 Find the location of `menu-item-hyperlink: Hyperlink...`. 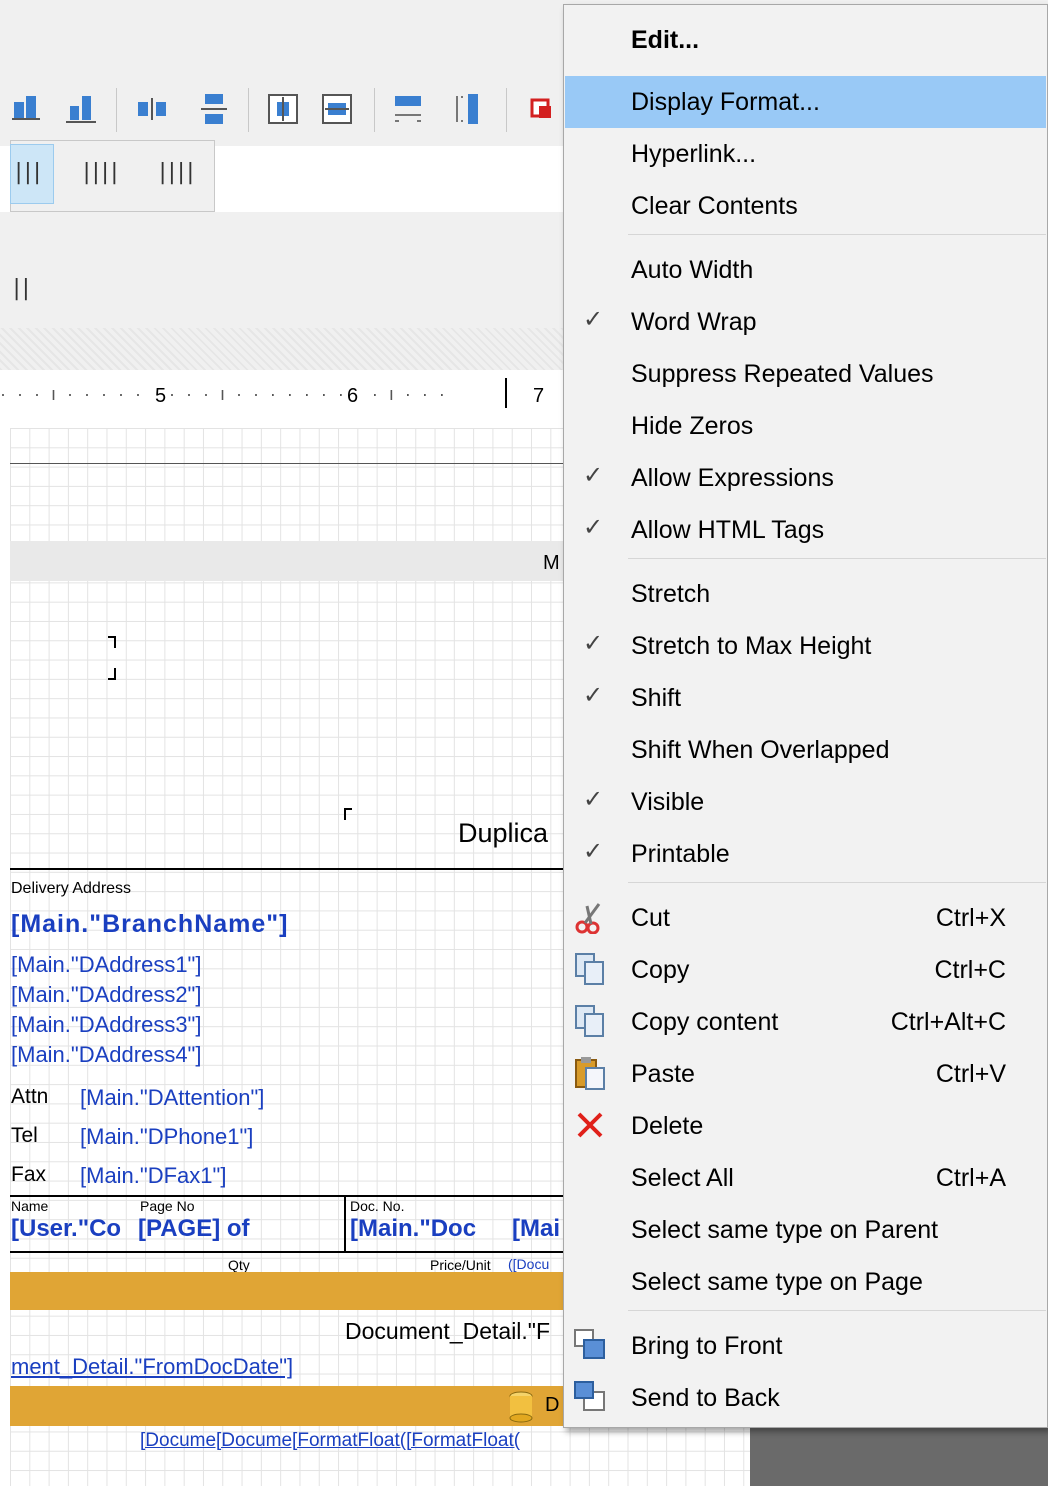

menu-item-hyperlink: Hyperlink... is located at coordinates (805, 154).